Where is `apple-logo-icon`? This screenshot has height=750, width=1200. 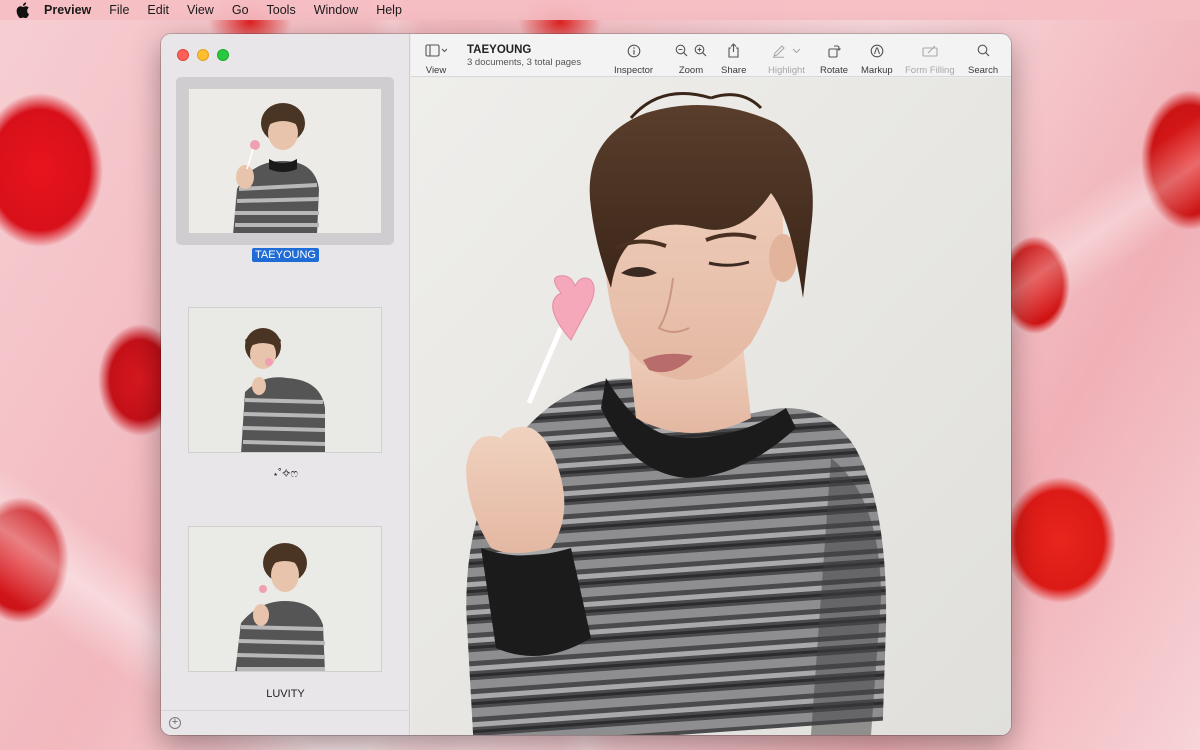
apple-logo-icon is located at coordinates (23, 10).